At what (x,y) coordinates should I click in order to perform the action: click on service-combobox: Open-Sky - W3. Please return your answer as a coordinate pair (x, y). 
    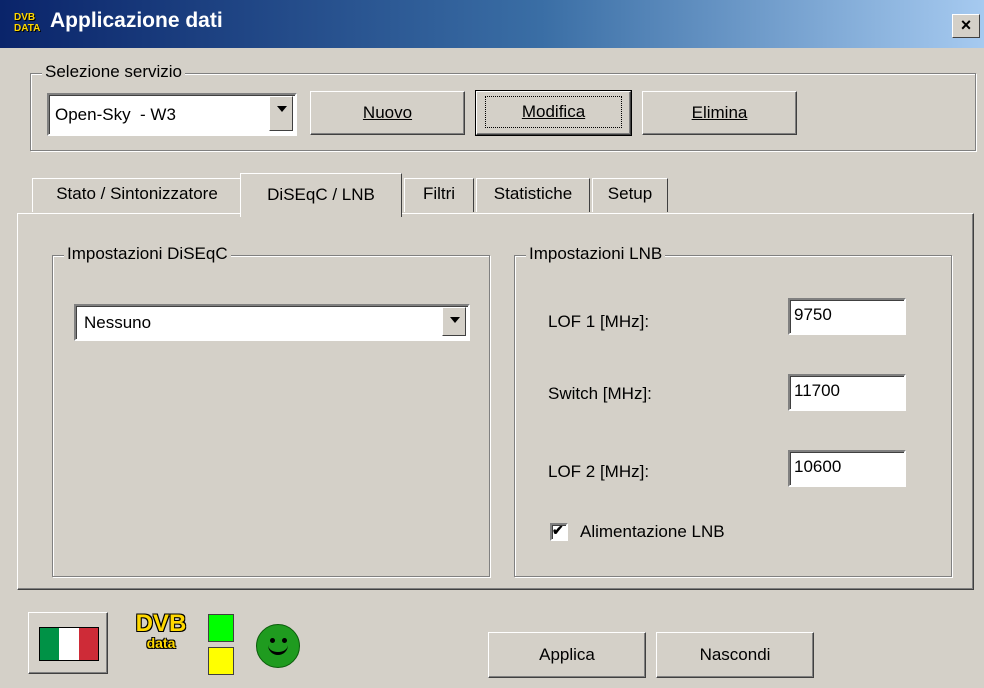
    Looking at the image, I should click on (172, 114).